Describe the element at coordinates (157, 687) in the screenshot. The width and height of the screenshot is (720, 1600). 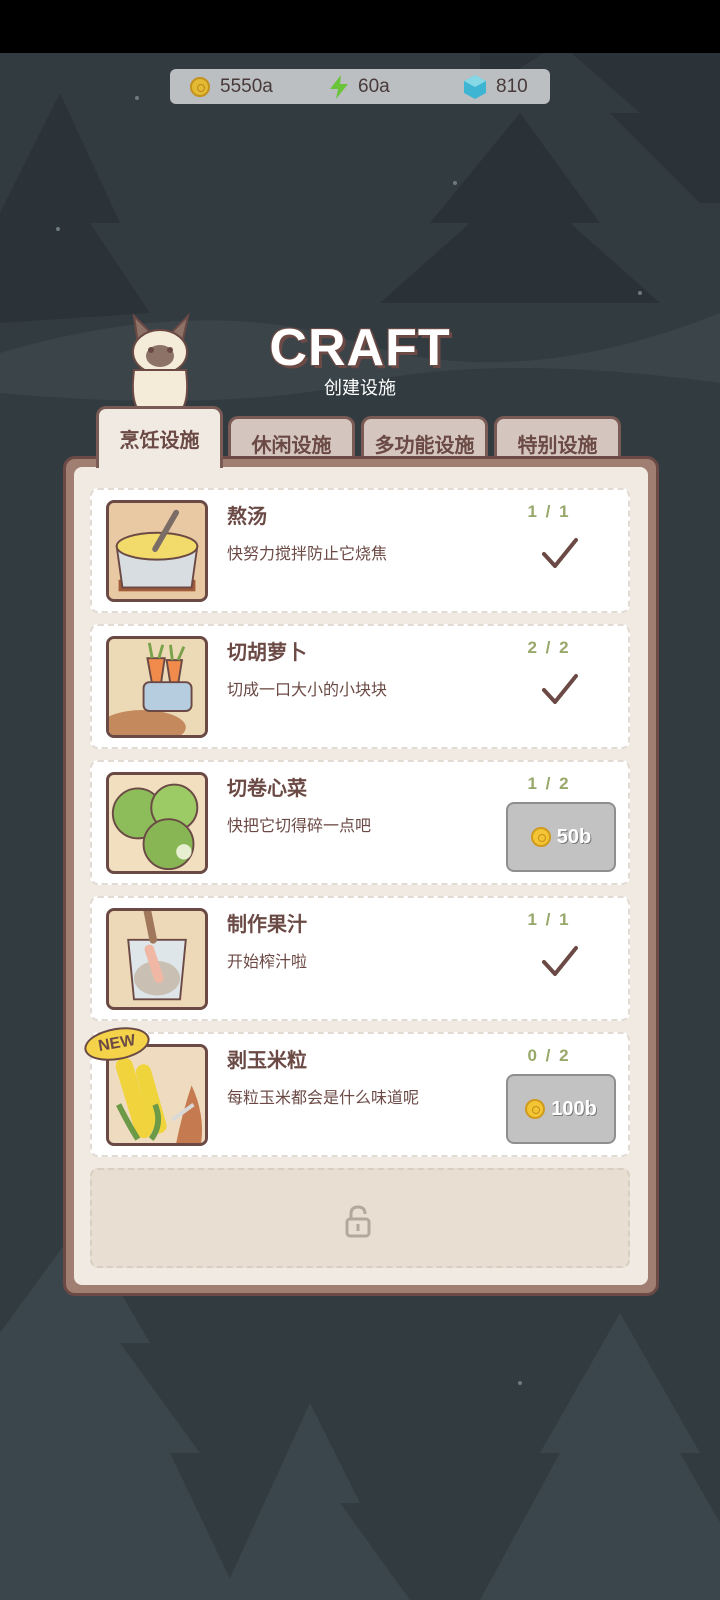
I see `carrot-icon` at that location.